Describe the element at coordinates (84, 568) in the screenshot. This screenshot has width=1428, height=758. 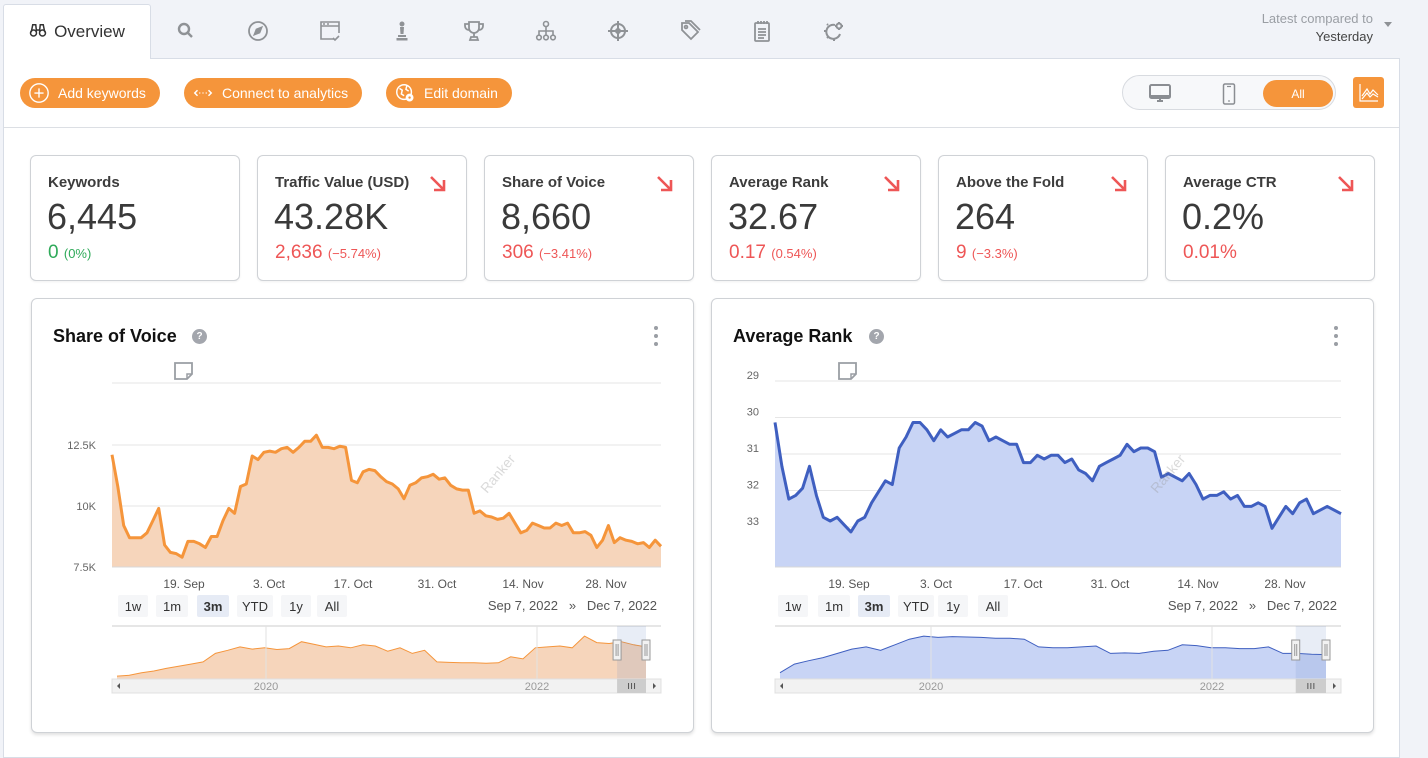
I see `y-tick-label: 7.5K` at that location.